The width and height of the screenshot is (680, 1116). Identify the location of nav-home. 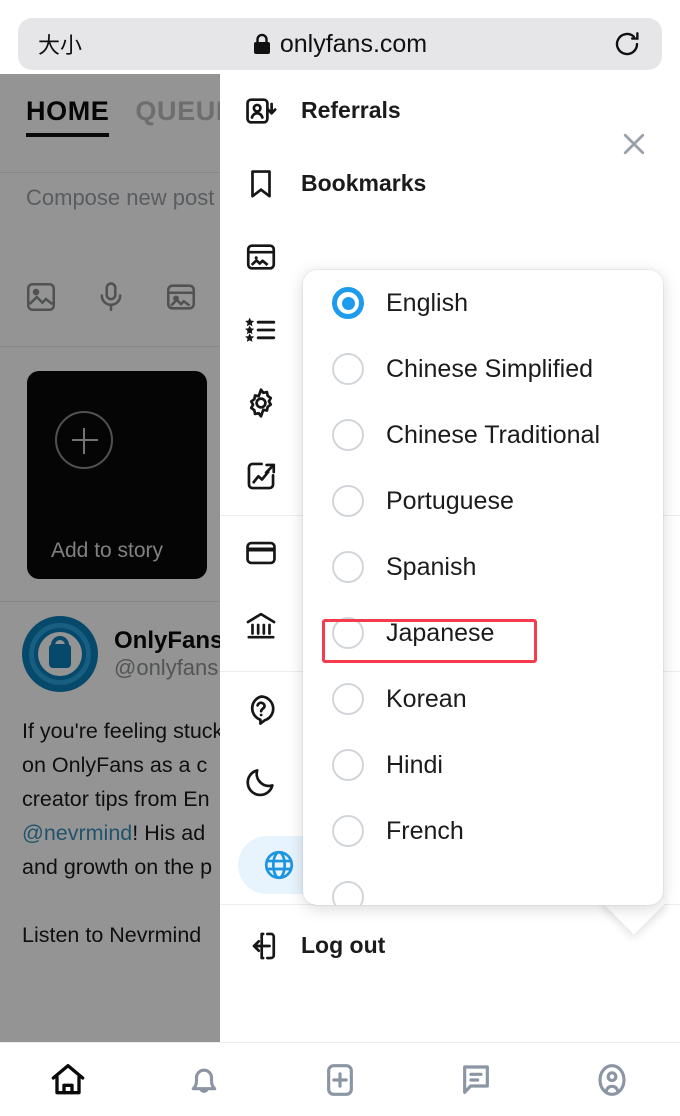
(68, 1080).